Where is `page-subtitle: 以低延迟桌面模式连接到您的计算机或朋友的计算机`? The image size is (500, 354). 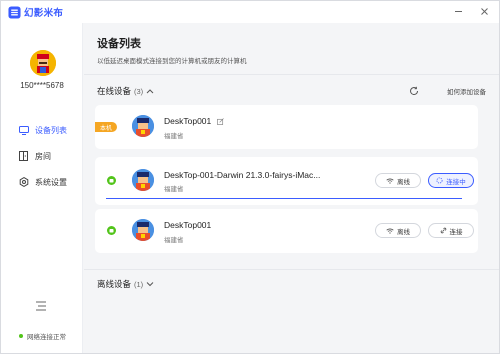
page-subtitle: 以低延迟桌面模式连接到您的计算机或朋友的计算机 is located at coordinates (172, 61).